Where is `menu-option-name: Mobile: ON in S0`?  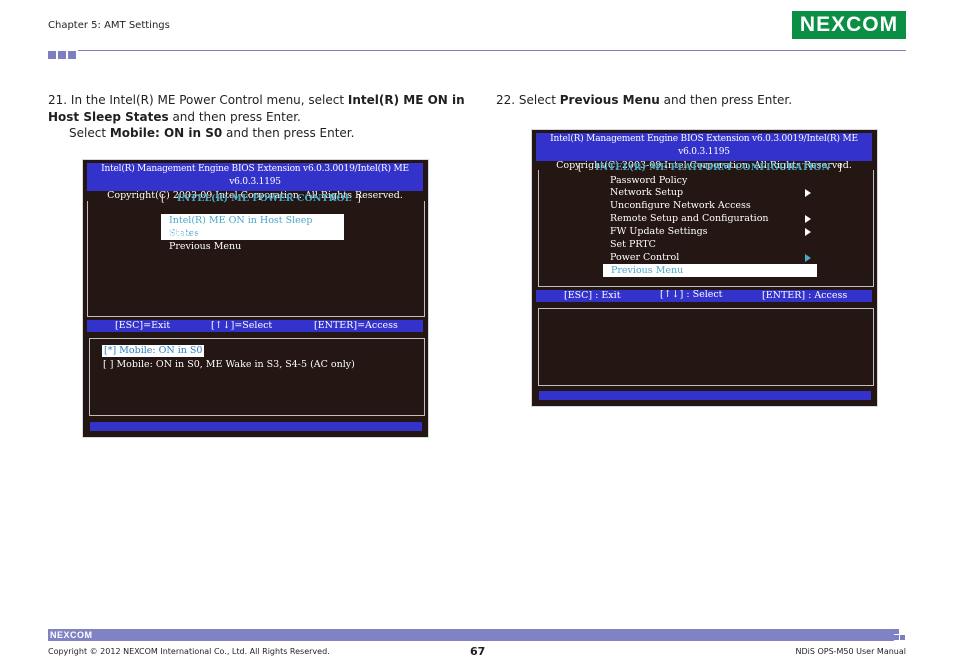 menu-option-name: Mobile: ON in S0 is located at coordinates (166, 133).